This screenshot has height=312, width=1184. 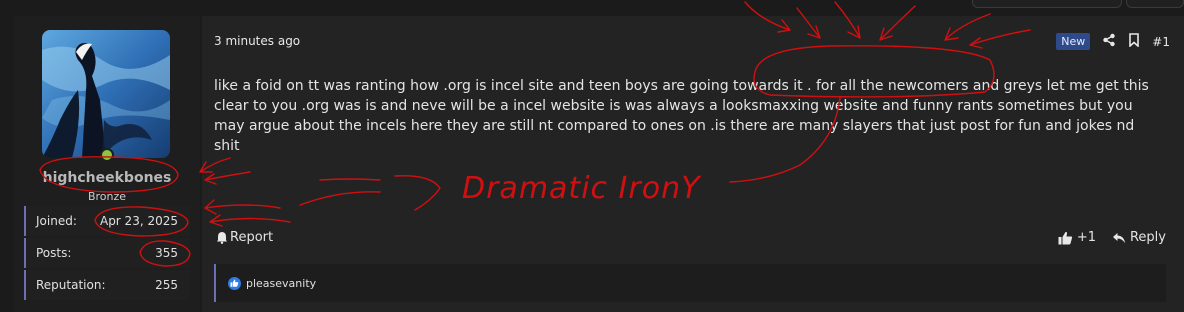 I want to click on bookmark-icon, so click(x=1134, y=41).